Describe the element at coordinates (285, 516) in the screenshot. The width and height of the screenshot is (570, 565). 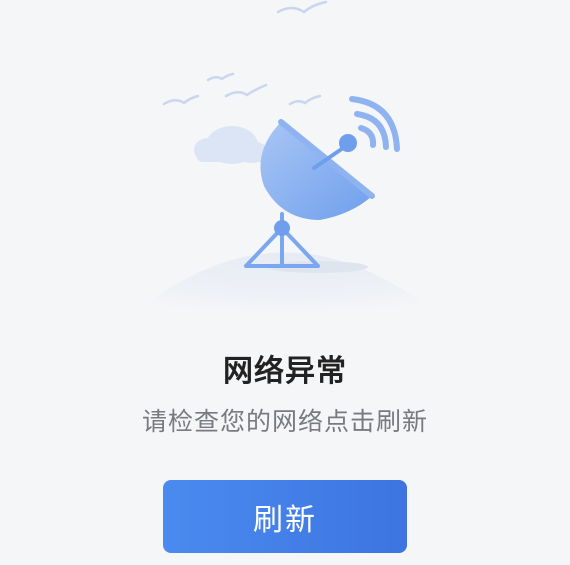
I see `refresh-button: 刷新` at that location.